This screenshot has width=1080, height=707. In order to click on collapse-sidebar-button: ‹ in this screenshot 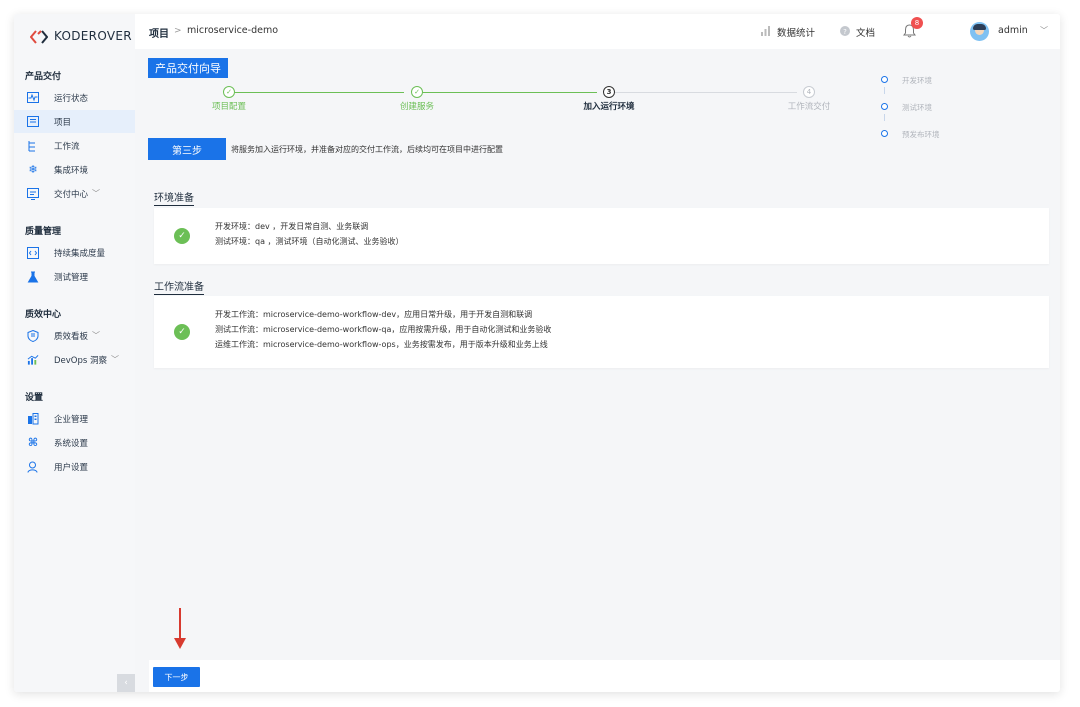, I will do `click(126, 683)`.